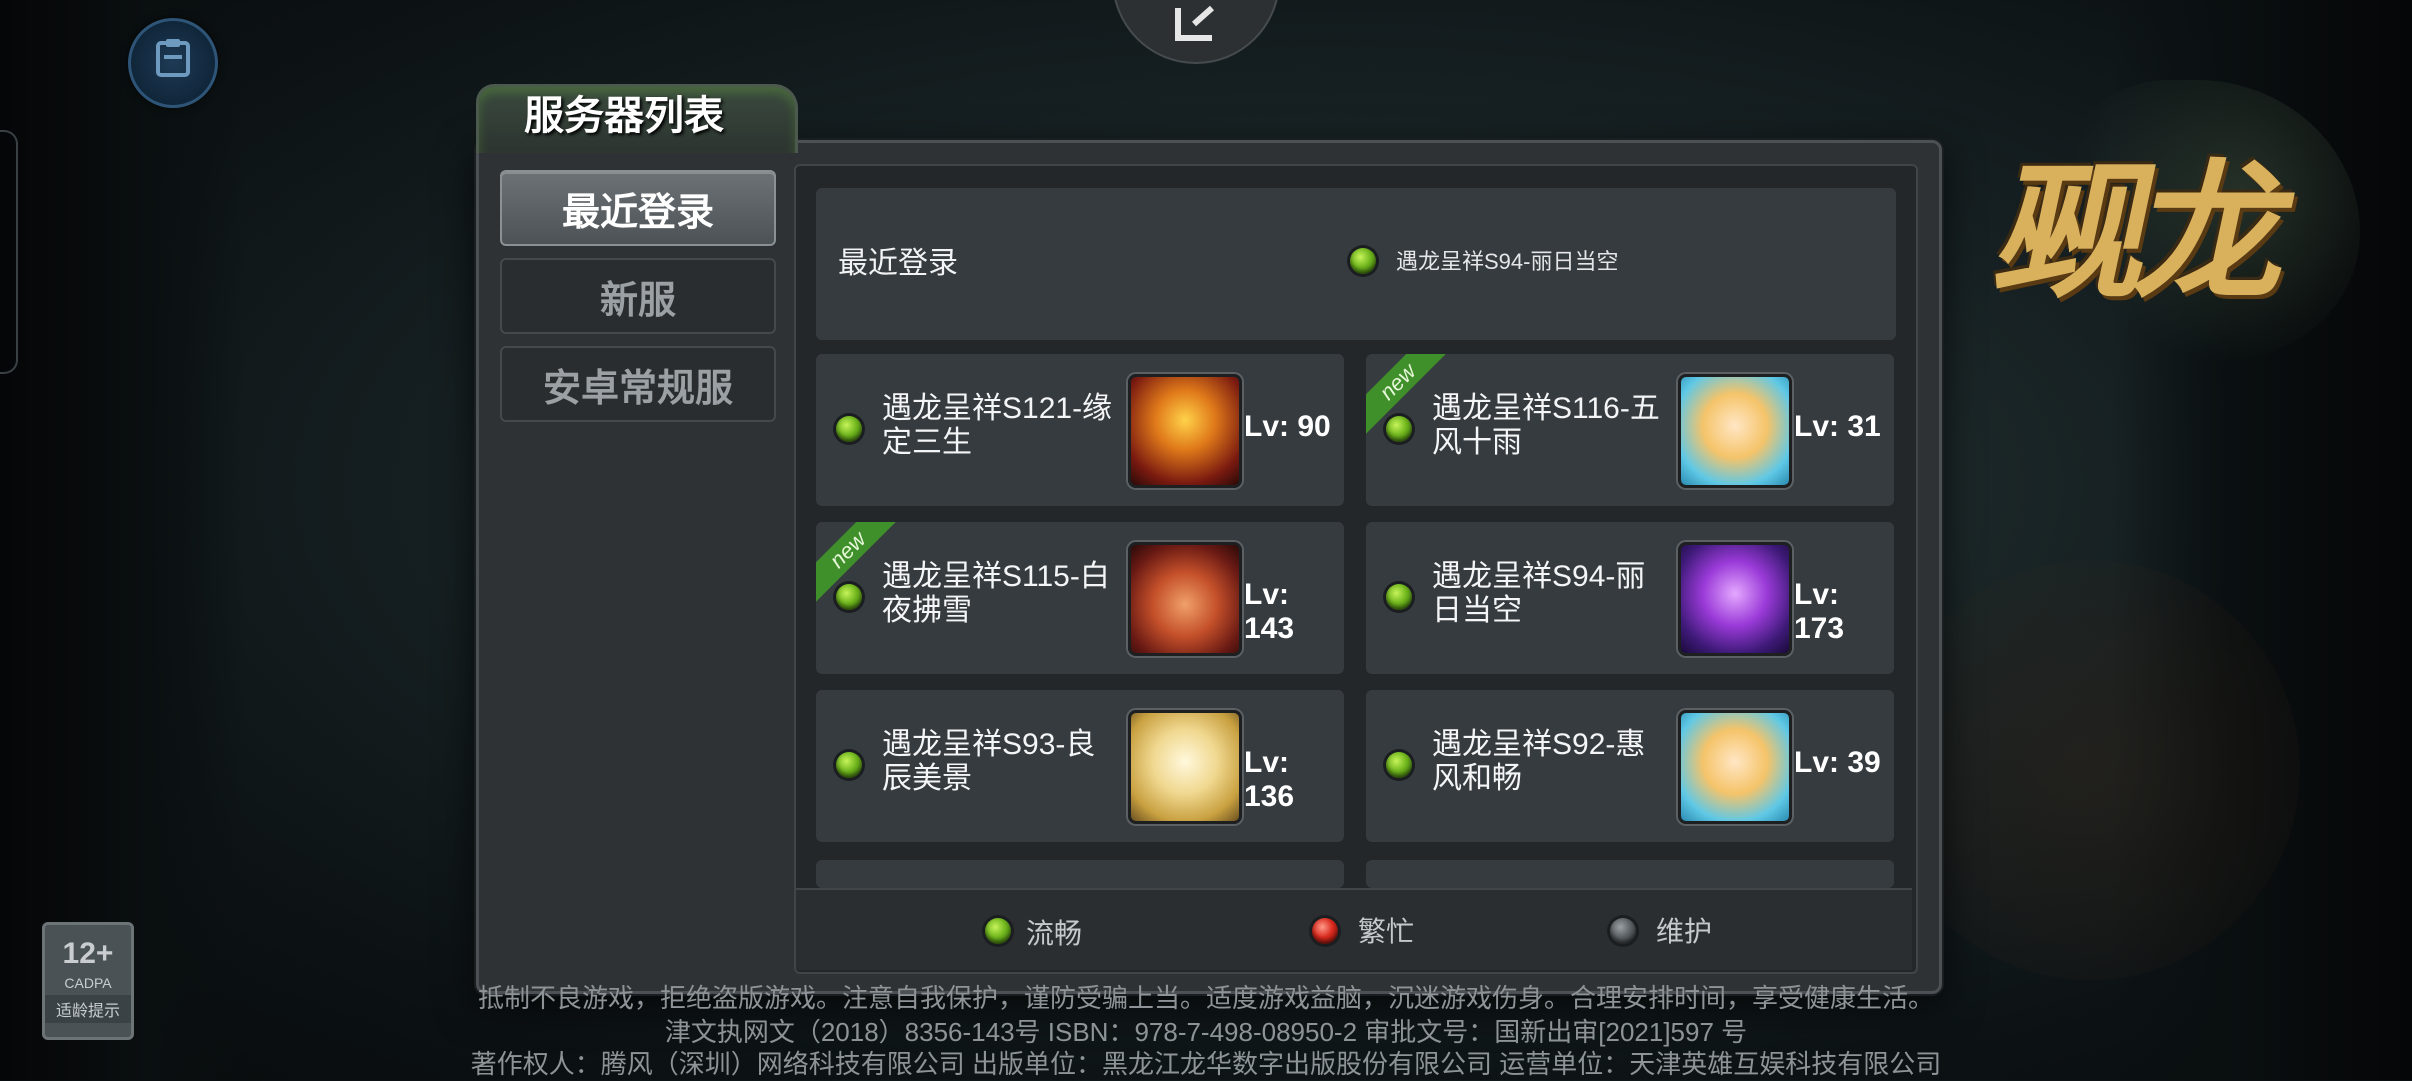  Describe the element at coordinates (2090, 770) in the screenshot. I see `background-tree` at that location.